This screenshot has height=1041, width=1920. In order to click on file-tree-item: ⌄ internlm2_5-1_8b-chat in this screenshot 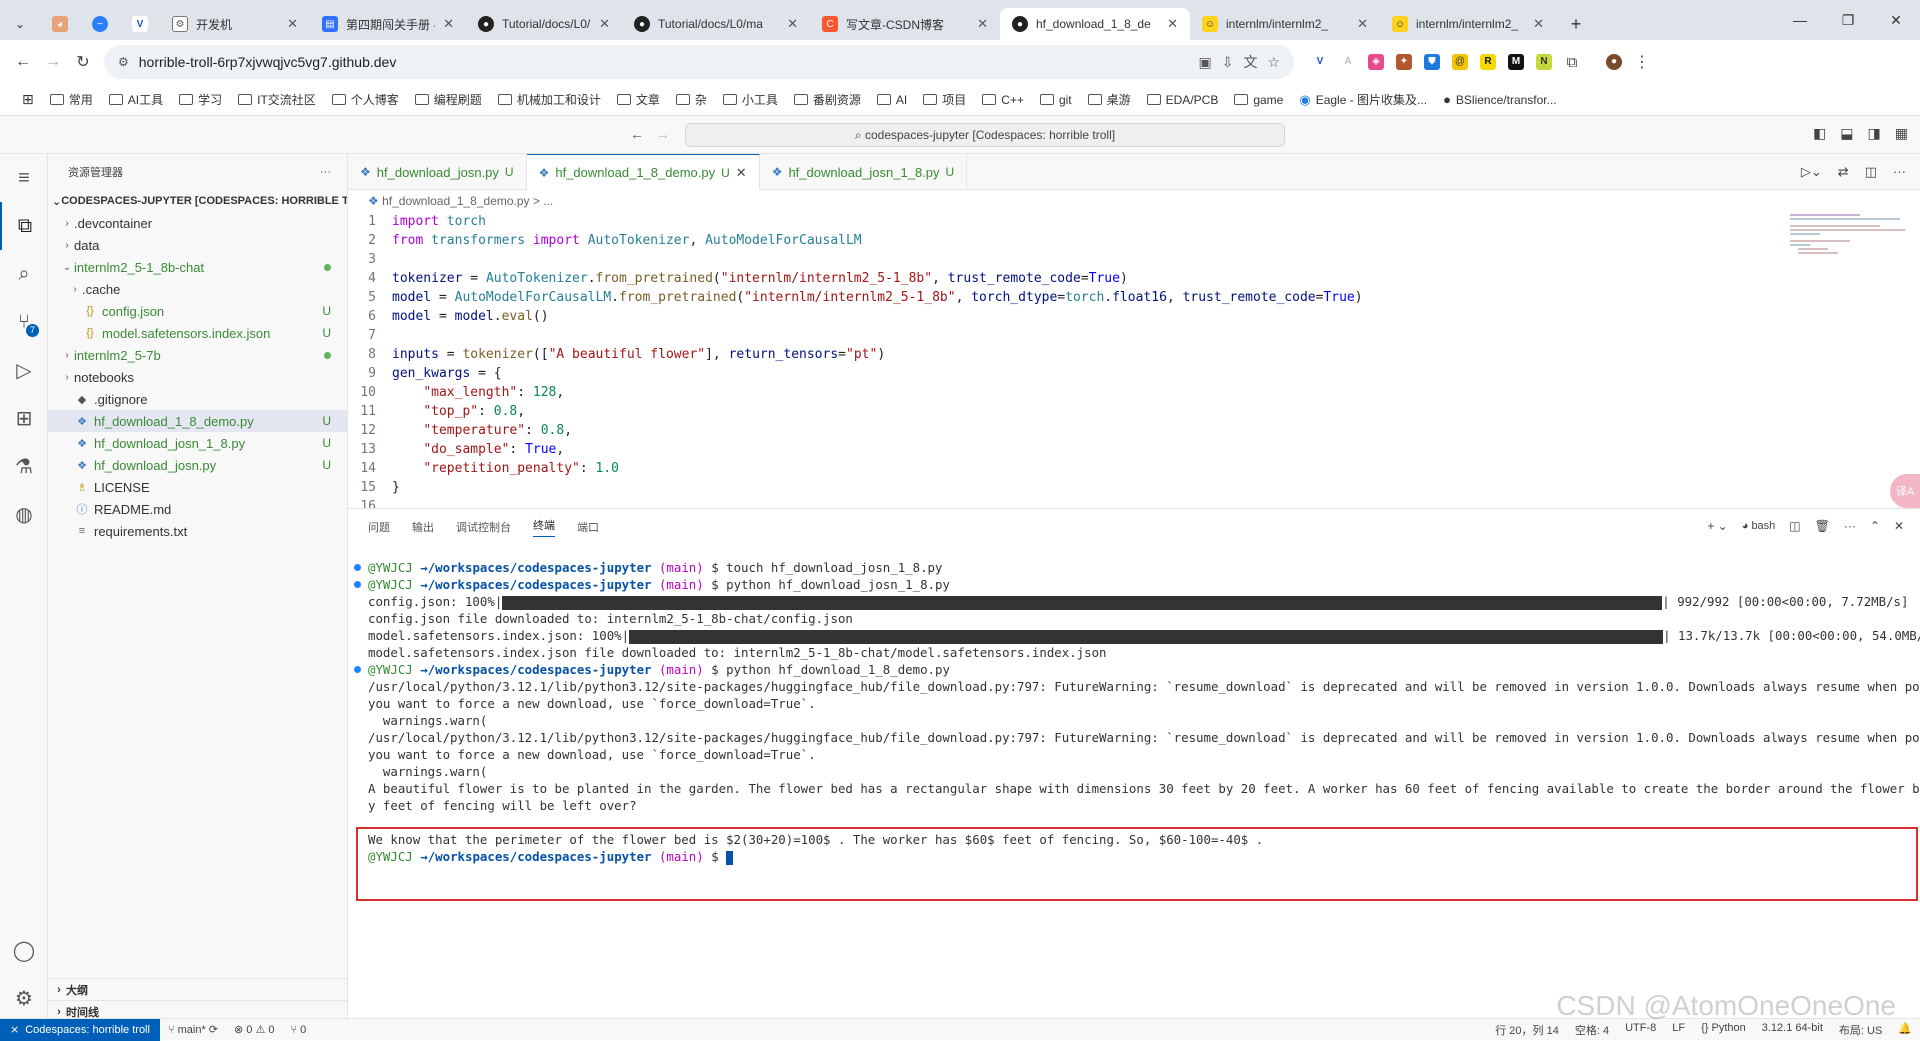, I will do `click(197, 267)`.